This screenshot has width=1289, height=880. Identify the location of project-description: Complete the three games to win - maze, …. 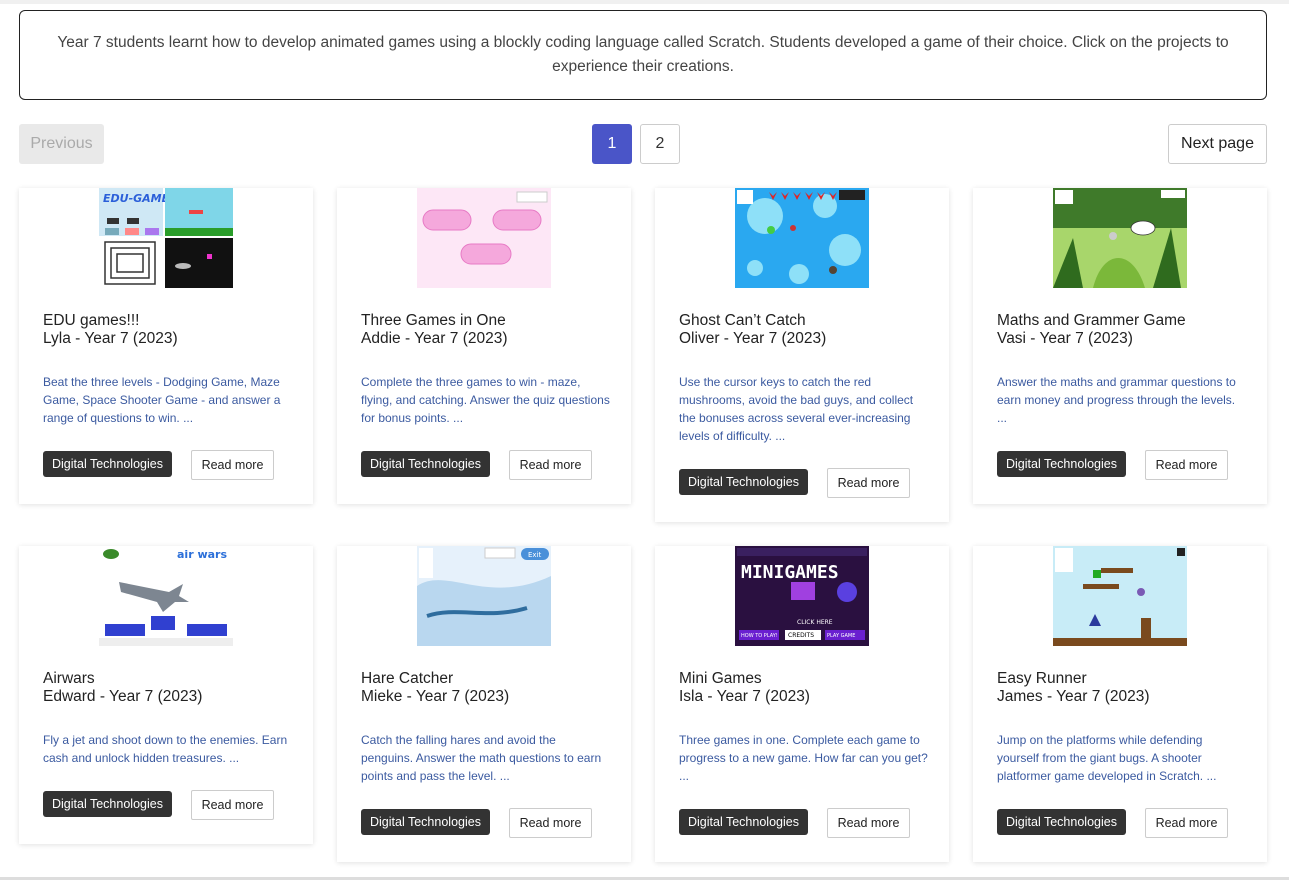
(485, 400).